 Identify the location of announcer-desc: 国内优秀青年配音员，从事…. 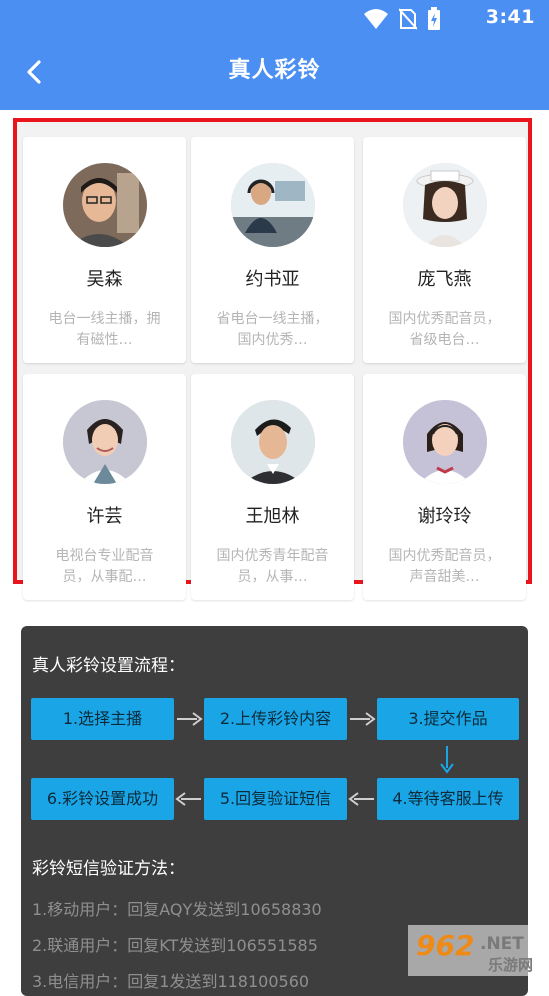
(272, 566).